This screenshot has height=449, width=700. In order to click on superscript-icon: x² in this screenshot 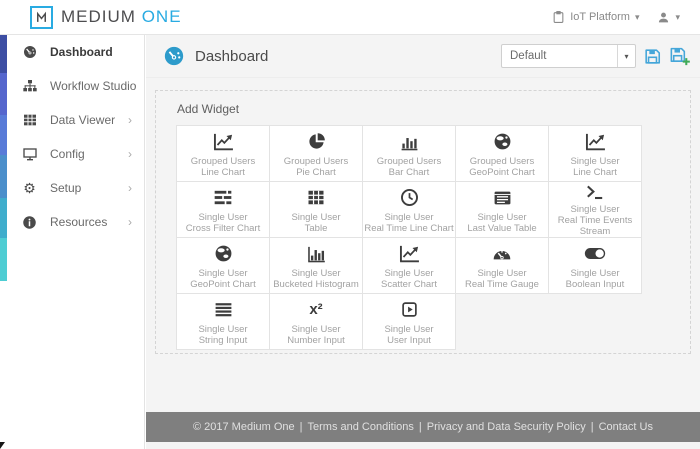, I will do `click(316, 309)`.